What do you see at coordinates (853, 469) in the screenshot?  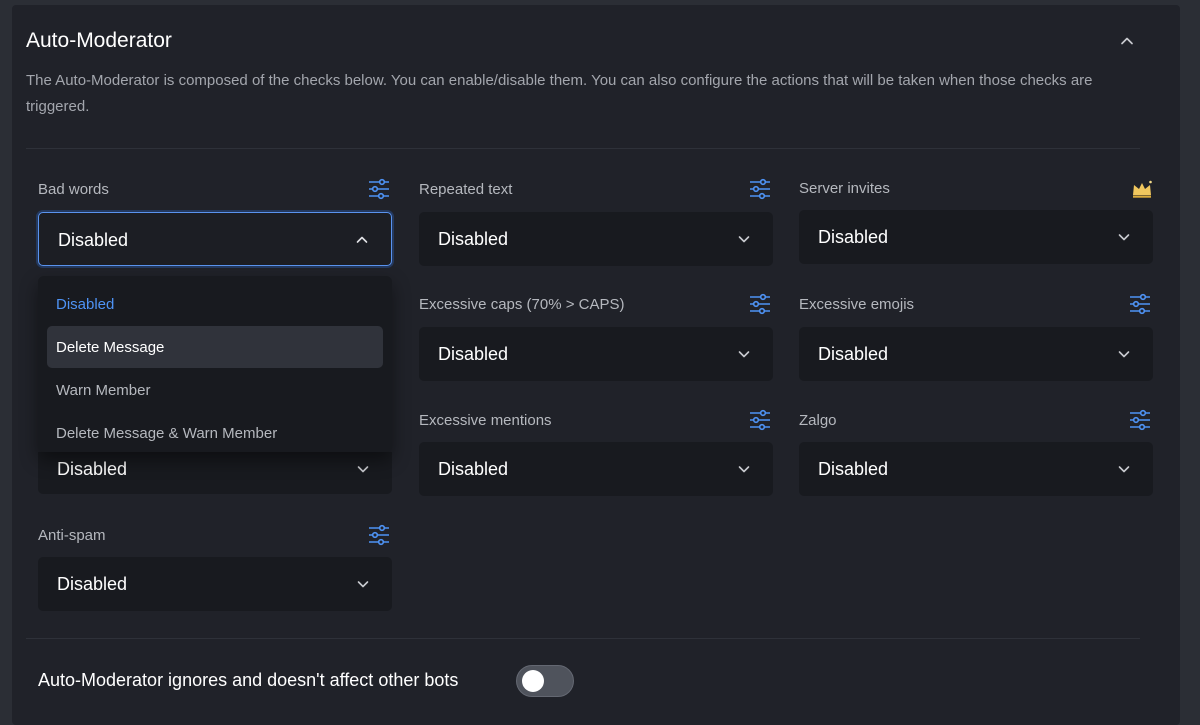 I see `zalgo-select-value: Disabled` at bounding box center [853, 469].